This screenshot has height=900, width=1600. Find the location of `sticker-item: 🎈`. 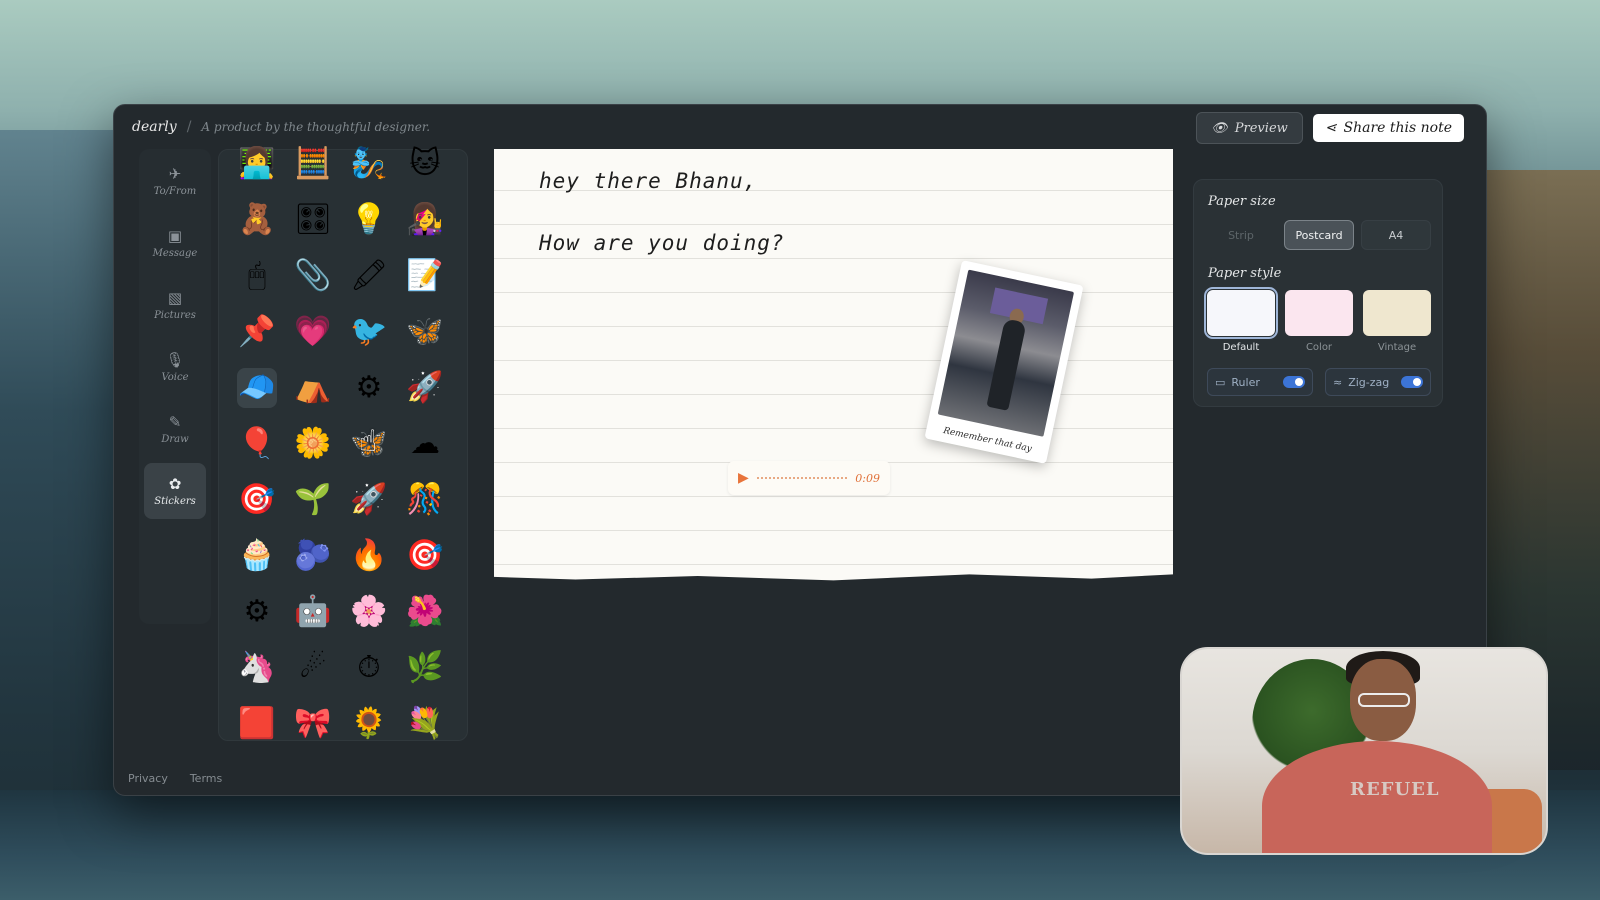

sticker-item: 🎈 is located at coordinates (257, 444).